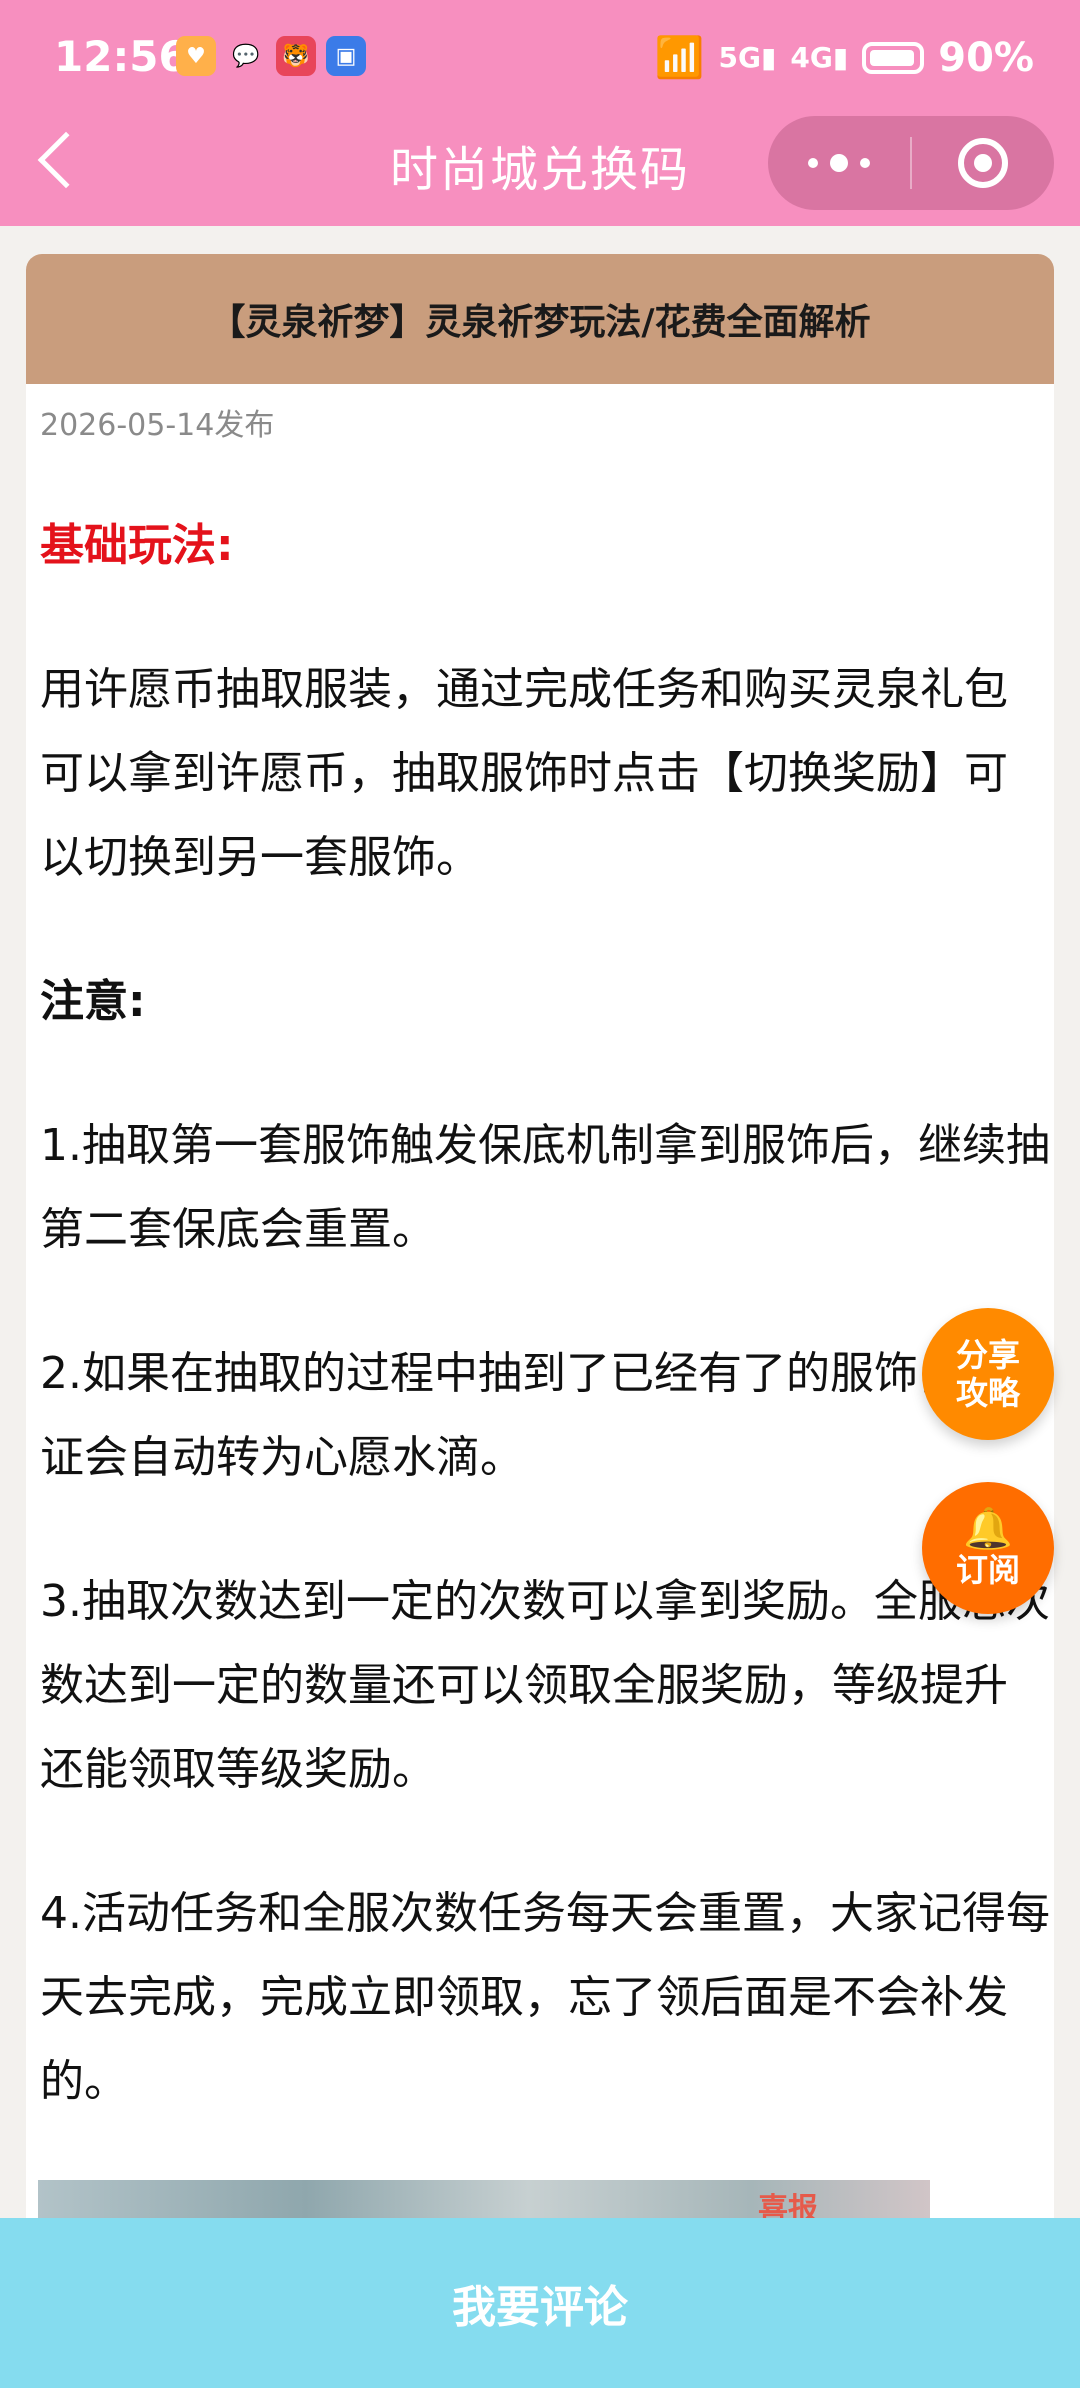 The width and height of the screenshot is (1080, 2388). I want to click on article-title: 【灵泉祈梦】灵泉祈梦玩法/花费全面解析, so click(540, 319).